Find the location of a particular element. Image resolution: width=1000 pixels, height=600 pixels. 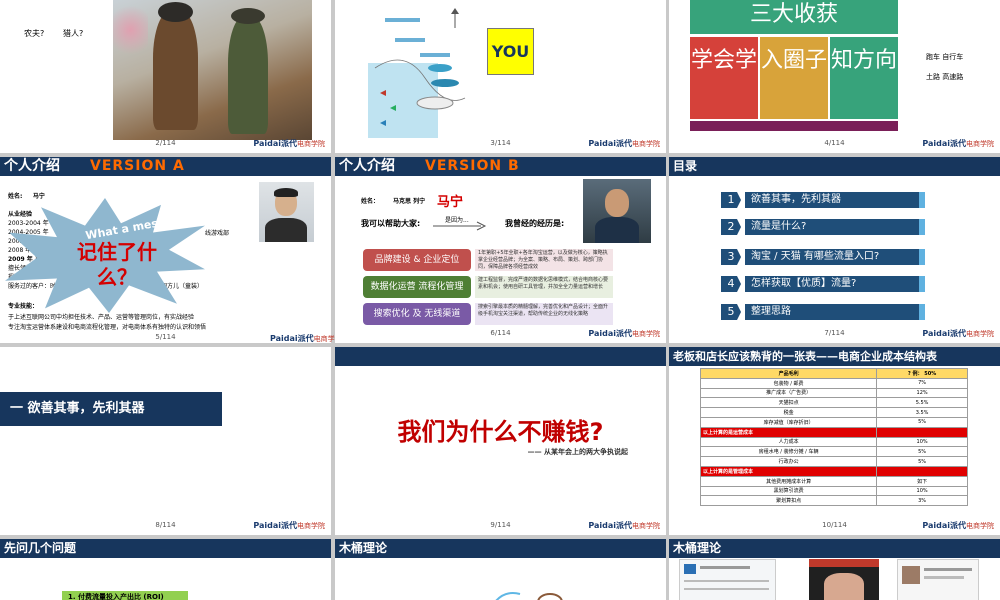

table-header-row: 产品毛利? 例： 50% is located at coordinates (833, 373).